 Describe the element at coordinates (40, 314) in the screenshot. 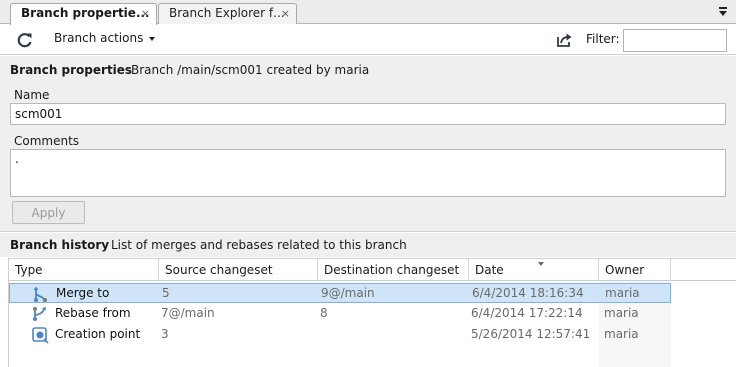

I see `rebase-from-icon` at that location.